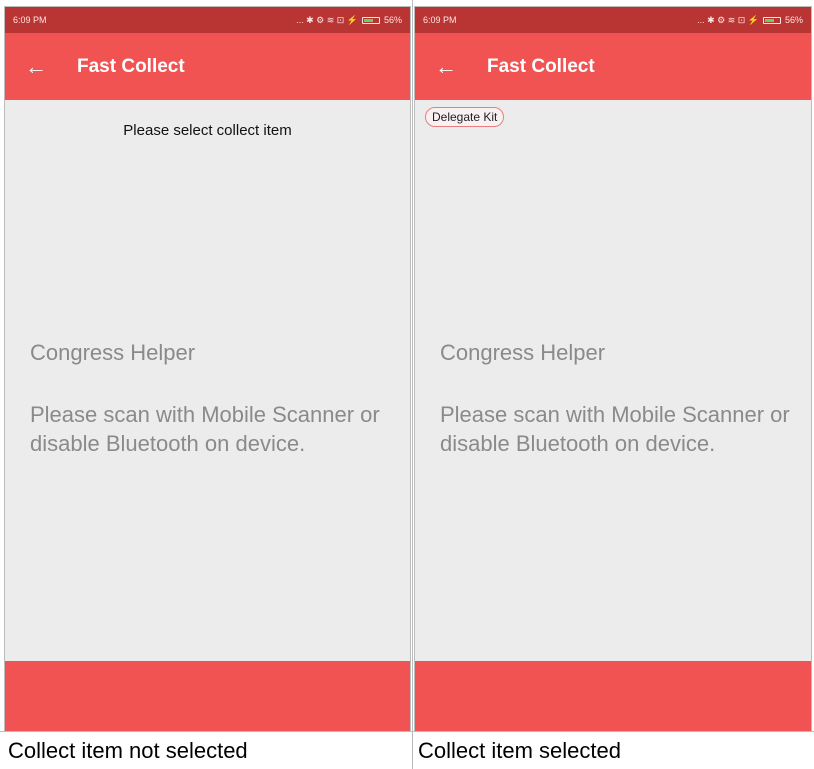  Describe the element at coordinates (465, 117) in the screenshot. I see `collect-item-chip: Delegate Kit` at that location.